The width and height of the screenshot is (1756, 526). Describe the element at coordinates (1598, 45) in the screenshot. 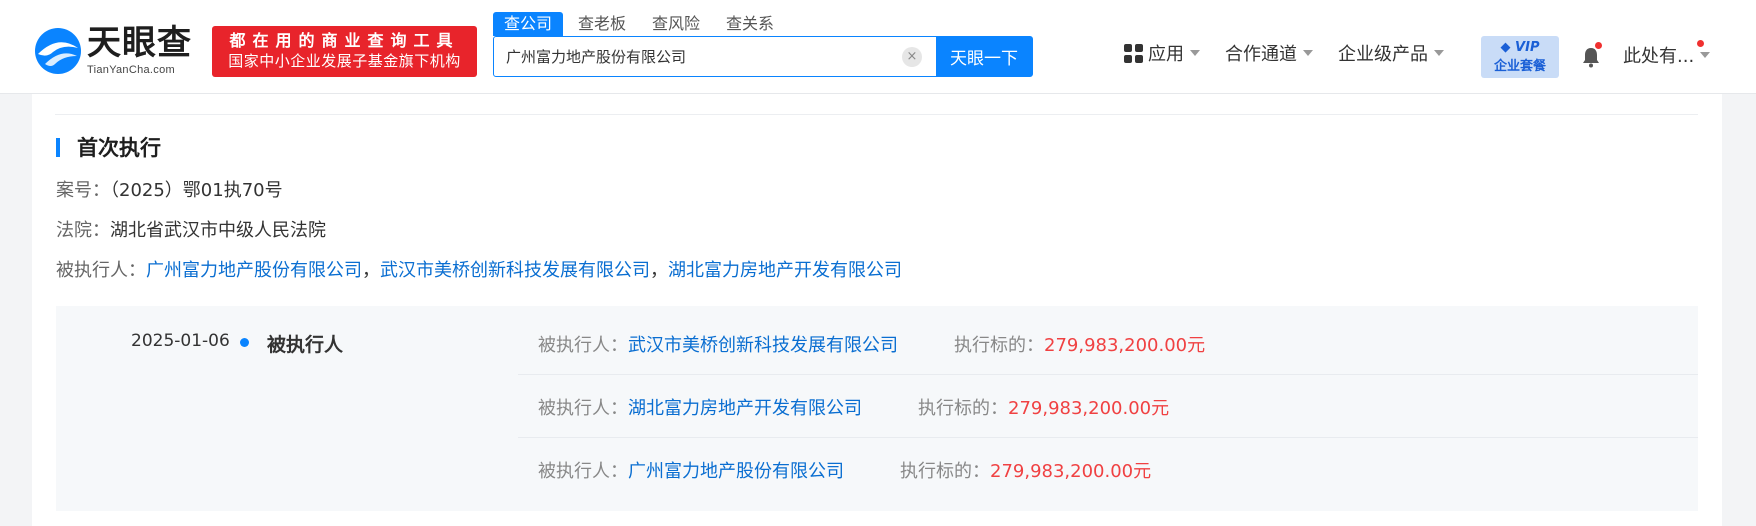

I see `notification-dot` at that location.